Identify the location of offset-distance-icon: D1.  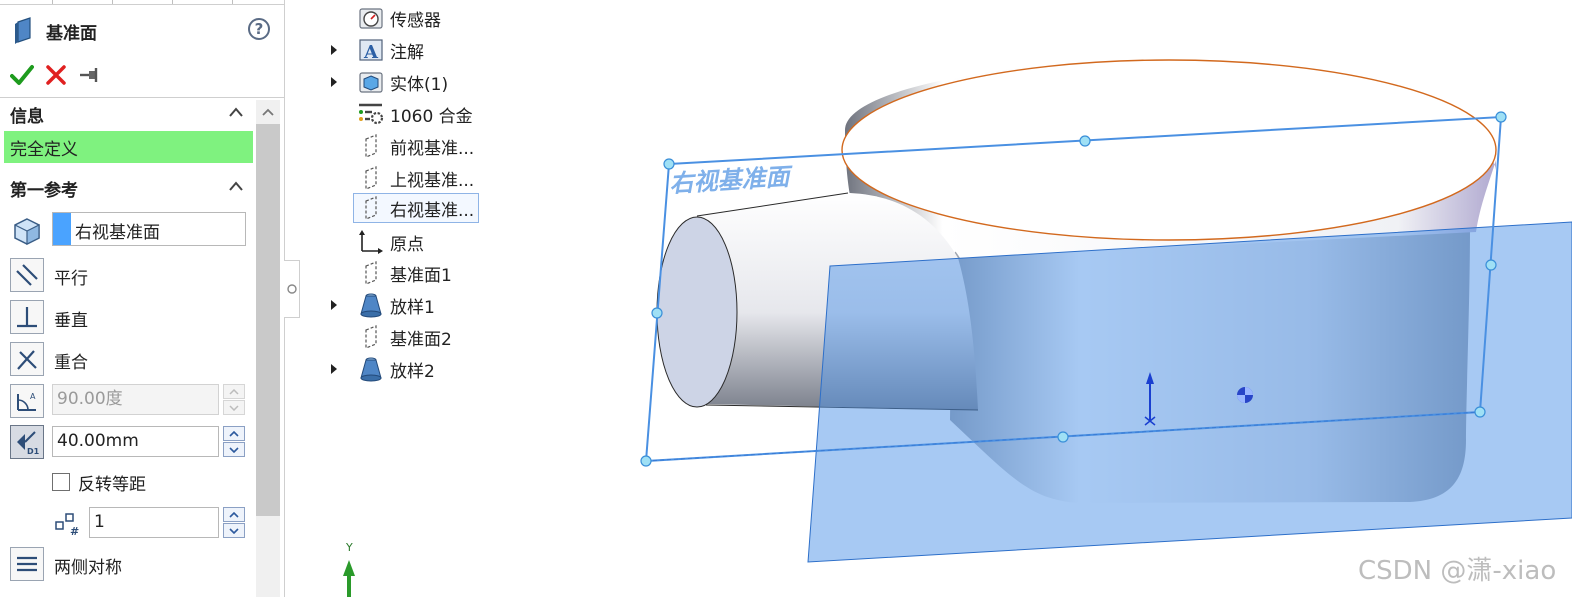
(28, 443).